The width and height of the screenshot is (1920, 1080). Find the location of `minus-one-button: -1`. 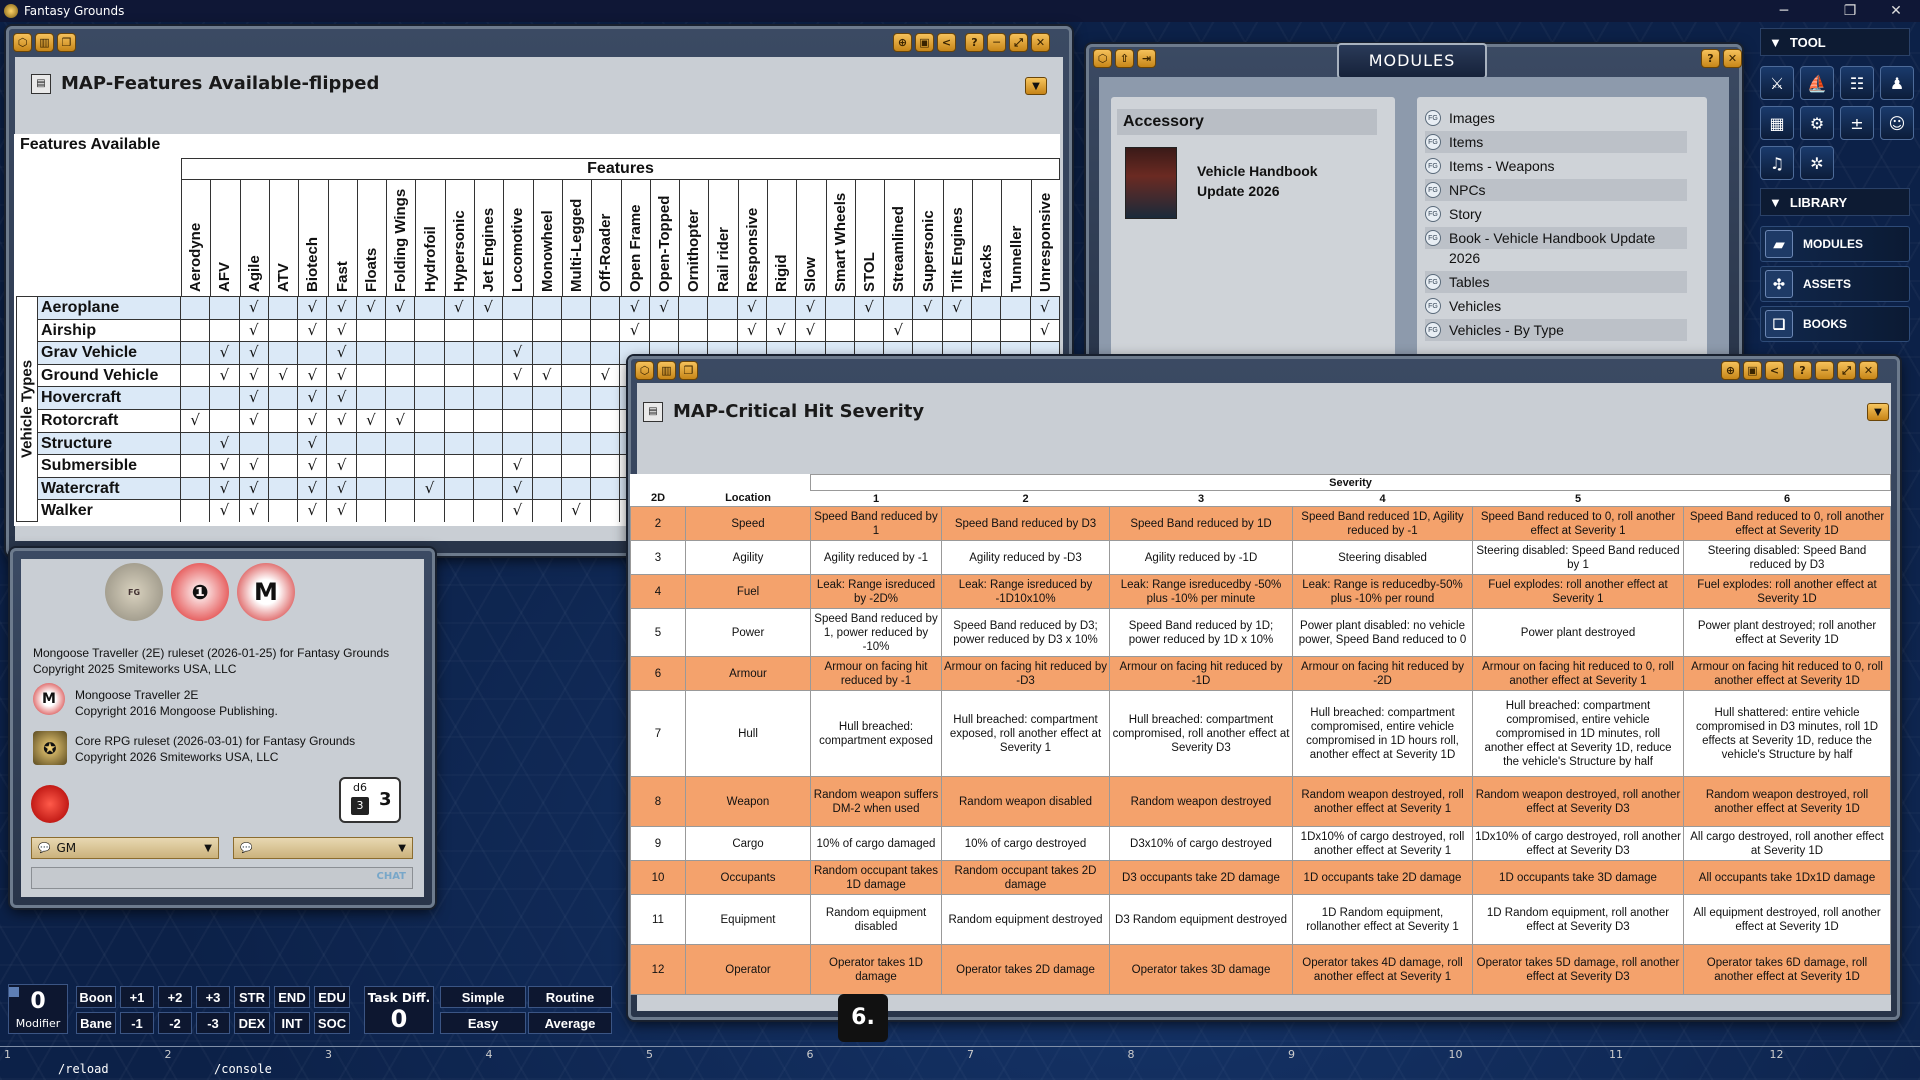

minus-one-button: -1 is located at coordinates (137, 1023).